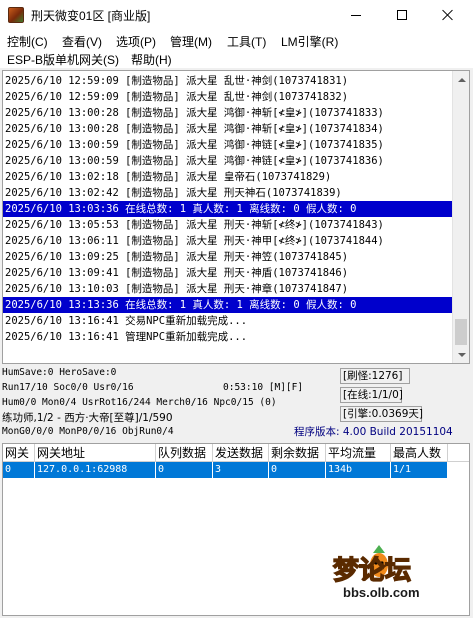 The width and height of the screenshot is (473, 618). Describe the element at coordinates (136, 41) in the screenshot. I see `menu-options: 选项(P)` at that location.